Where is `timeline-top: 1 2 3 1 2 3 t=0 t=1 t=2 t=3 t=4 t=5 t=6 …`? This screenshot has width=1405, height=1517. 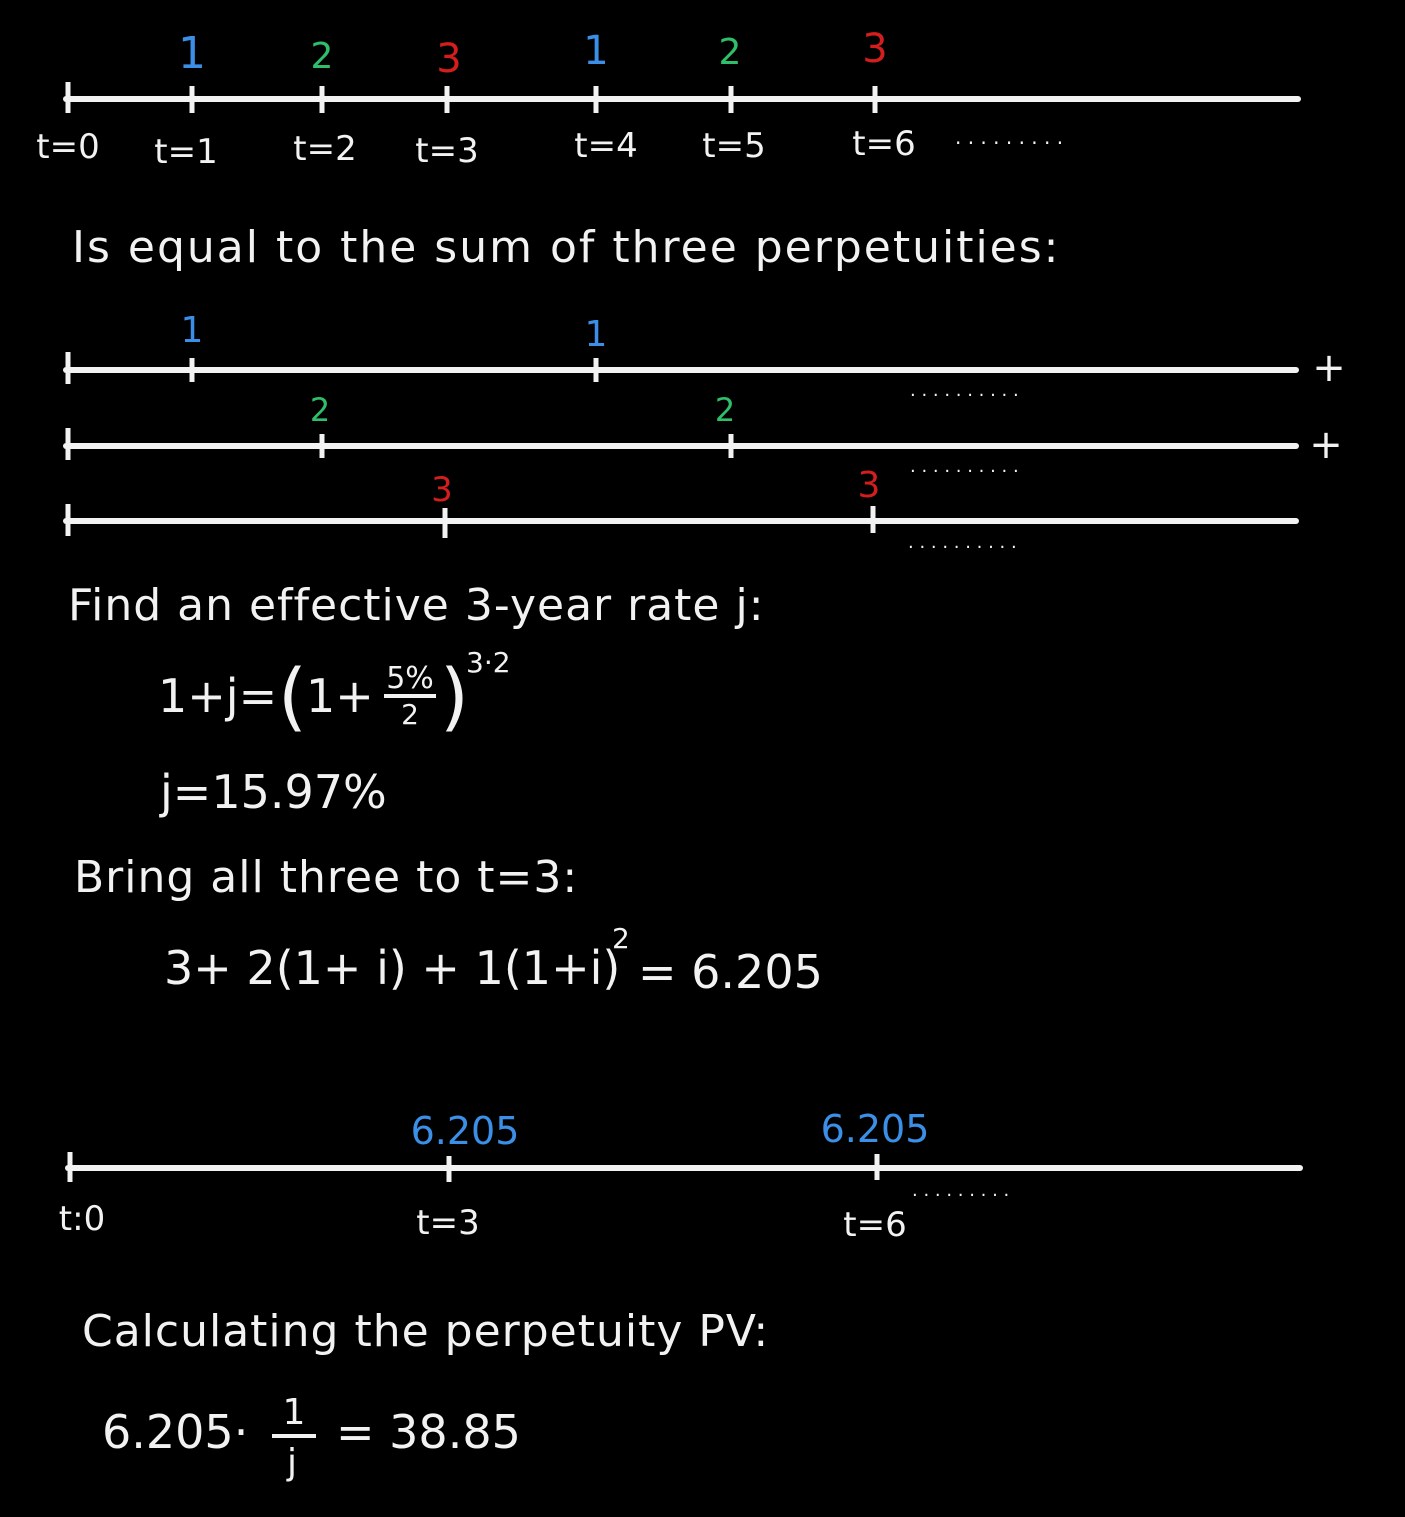
timeline-top: 1 2 3 1 2 3 t=0 t=1 t=2 t=3 t=4 t=5 t=6 … is located at coordinates (668, 99).